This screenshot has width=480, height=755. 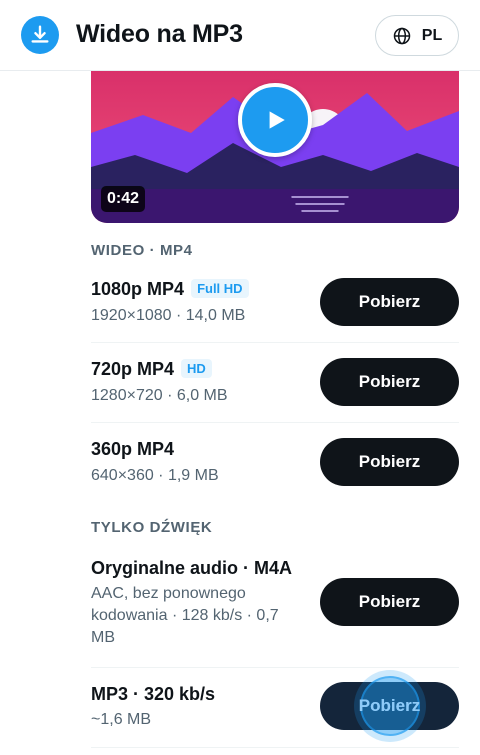 What do you see at coordinates (152, 527) in the screenshot?
I see `section-label-audio: TYLKO DŹWIĘK` at bounding box center [152, 527].